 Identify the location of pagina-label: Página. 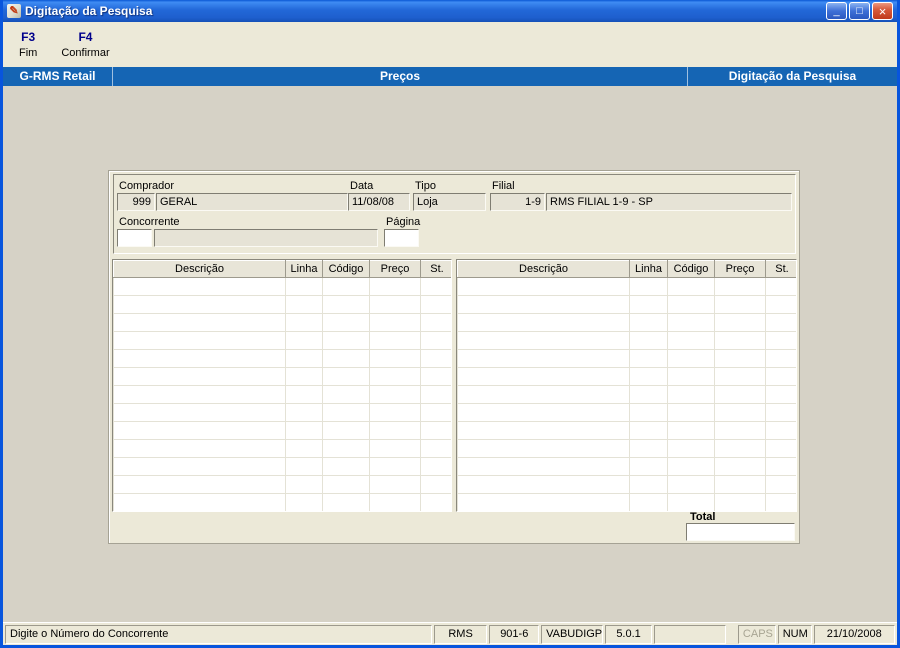
(403, 222).